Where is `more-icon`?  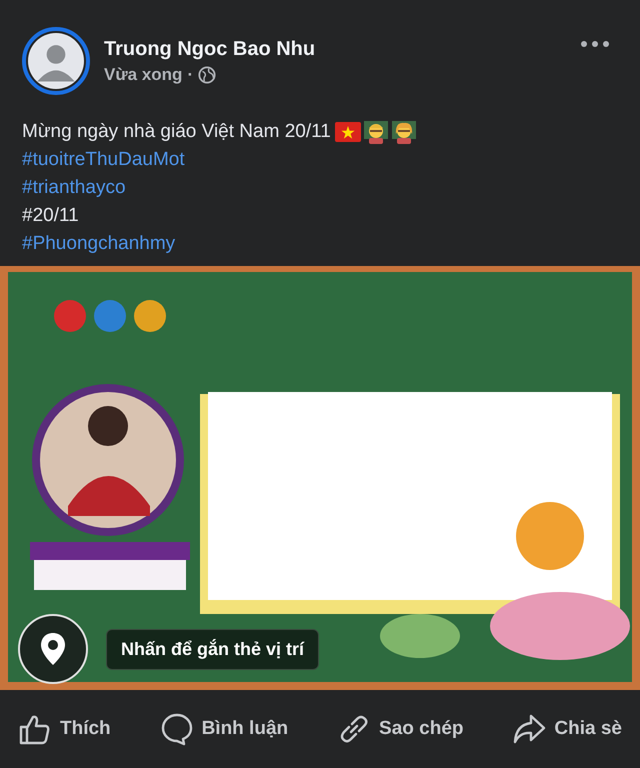 more-icon is located at coordinates (595, 44).